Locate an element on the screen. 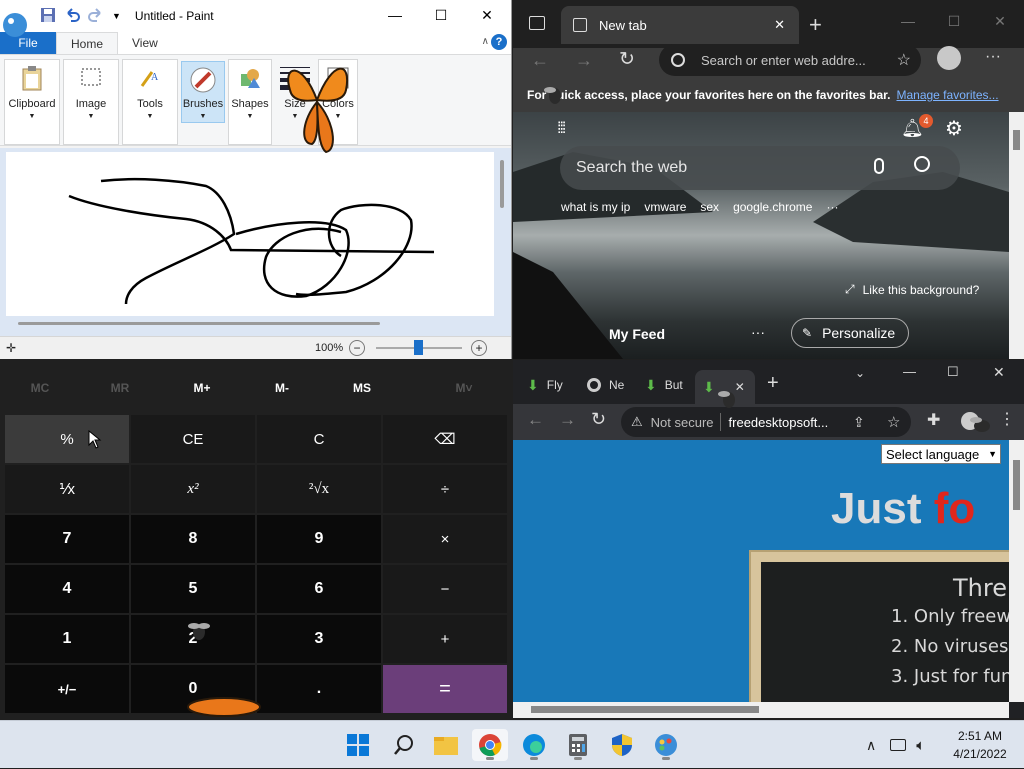  digit-7-button: 7 is located at coordinates (67, 539).